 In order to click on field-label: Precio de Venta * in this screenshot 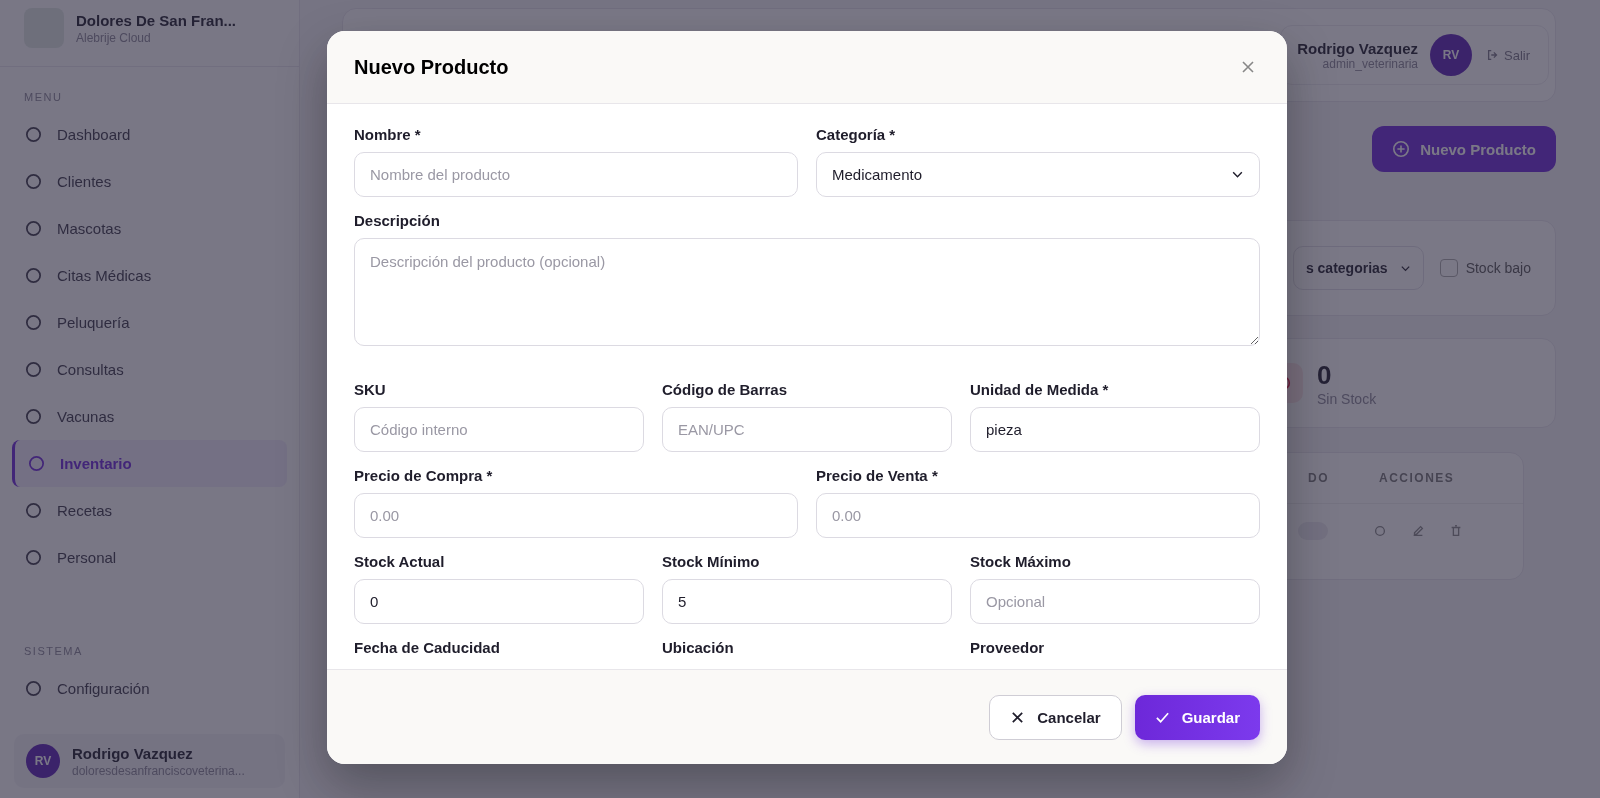, I will do `click(877, 475)`.